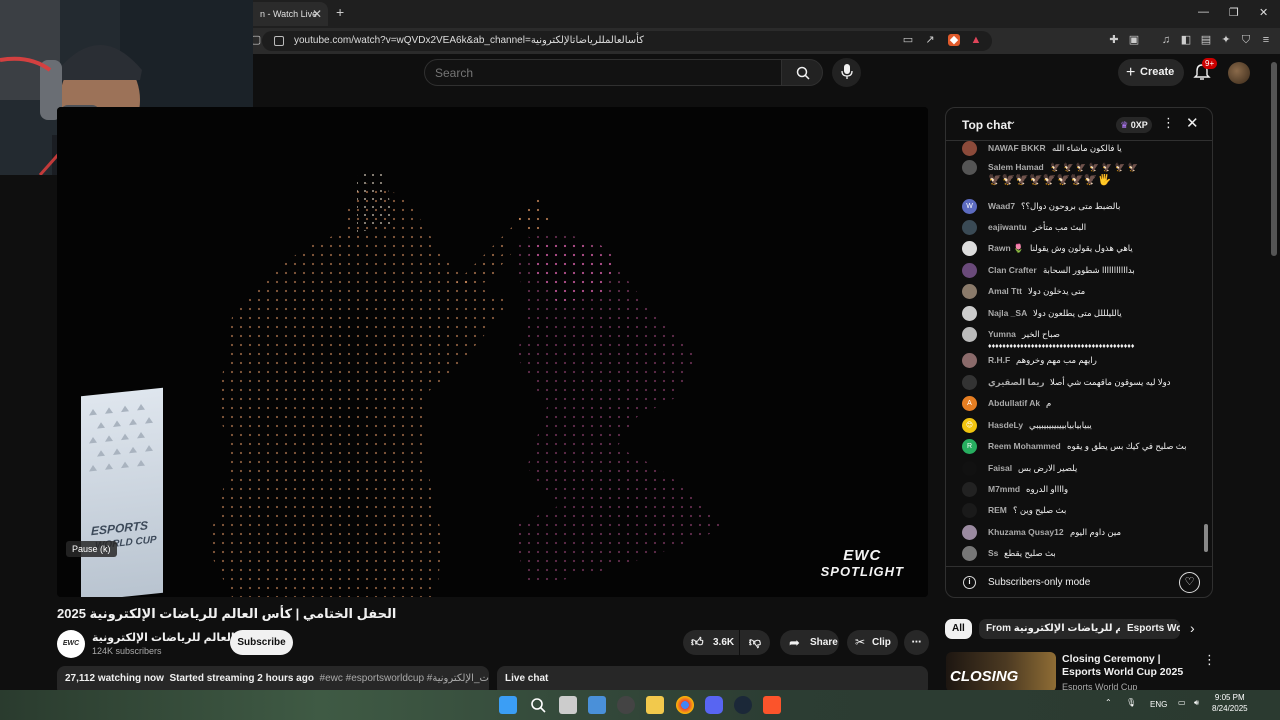  What do you see at coordinates (1108, 702) in the screenshot?
I see `tray-overflow-icon: ⌃` at bounding box center [1108, 702].